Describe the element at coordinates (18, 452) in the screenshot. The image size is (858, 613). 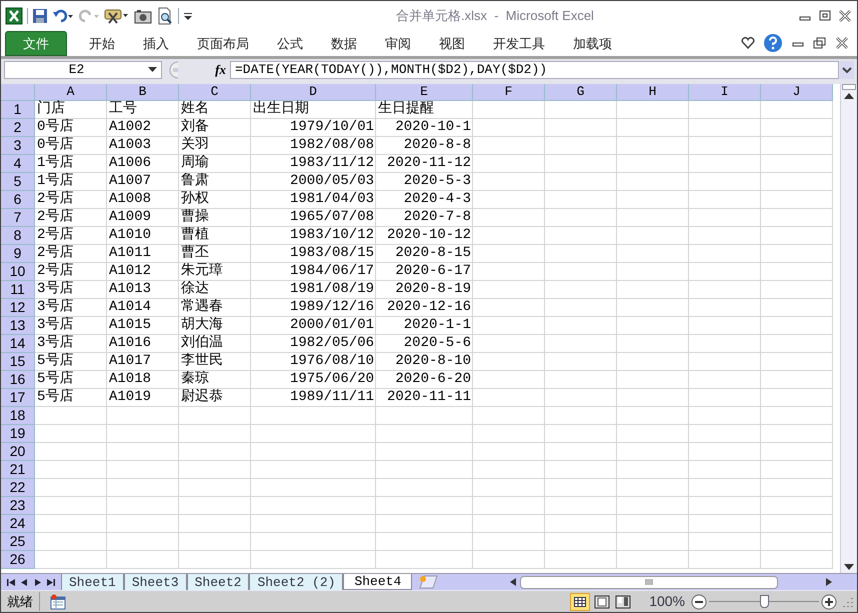
I see `row-header: 20` at that location.